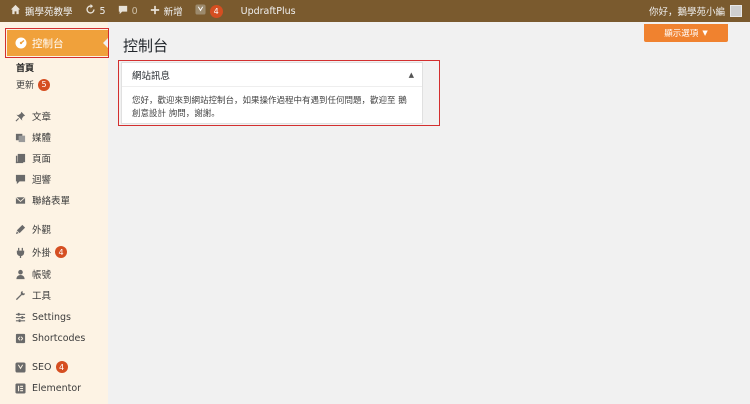  I want to click on appearance-icon, so click(20, 229).